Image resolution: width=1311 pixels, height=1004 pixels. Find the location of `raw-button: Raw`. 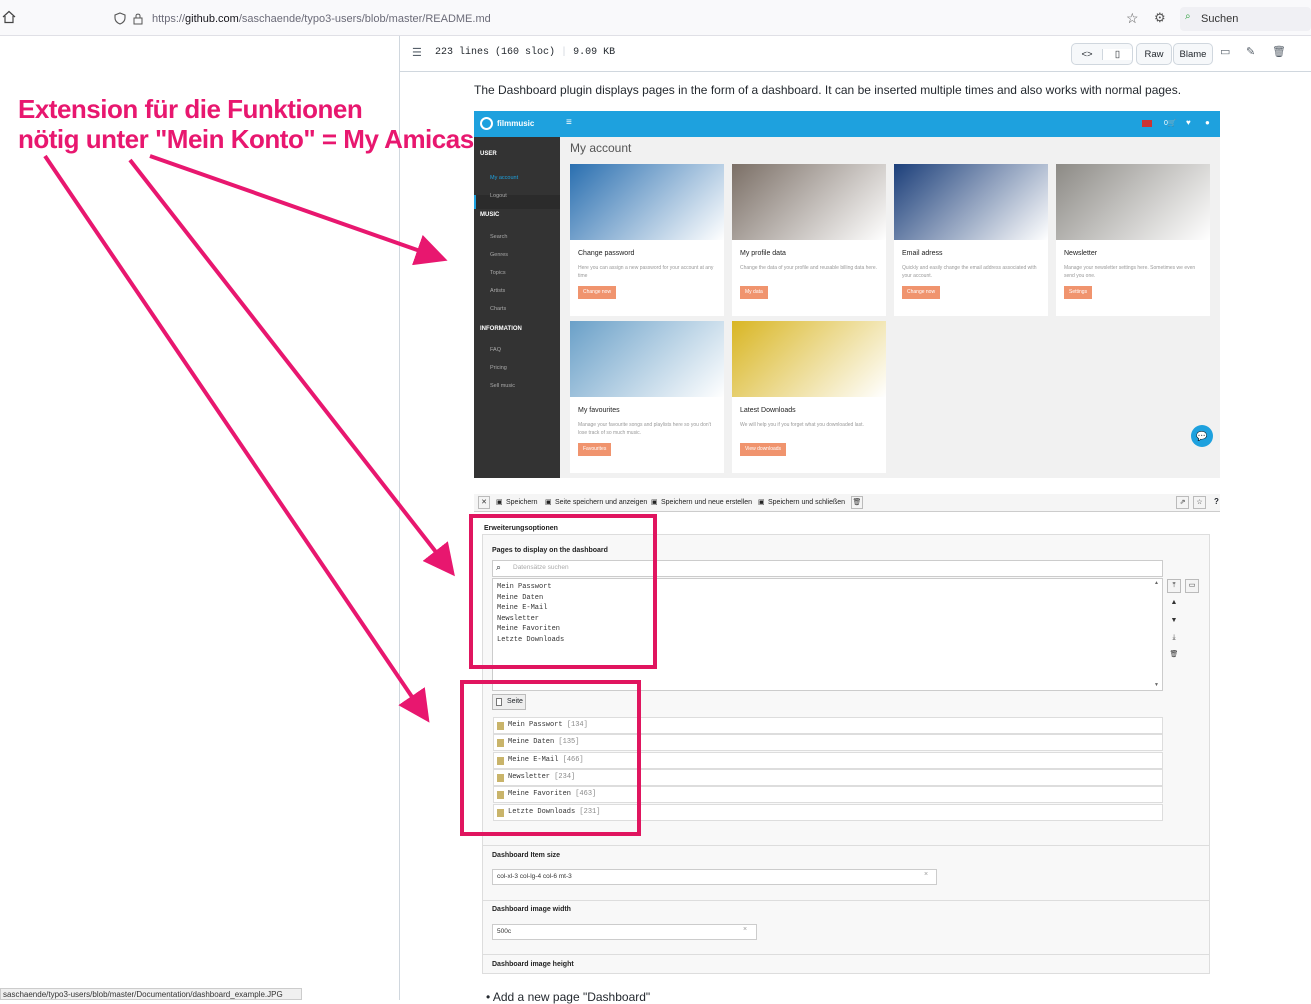

raw-button: Raw is located at coordinates (1154, 54).